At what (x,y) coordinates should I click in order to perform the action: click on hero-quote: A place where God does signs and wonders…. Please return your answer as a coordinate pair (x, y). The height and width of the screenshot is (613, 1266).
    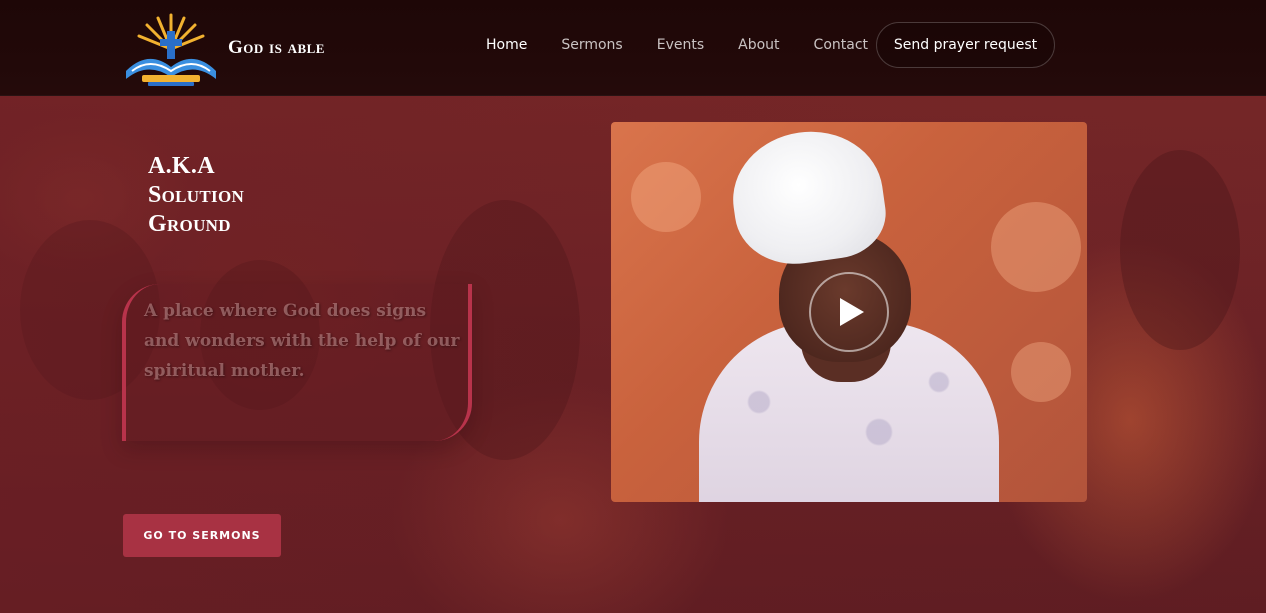
    Looking at the image, I should click on (302, 341).